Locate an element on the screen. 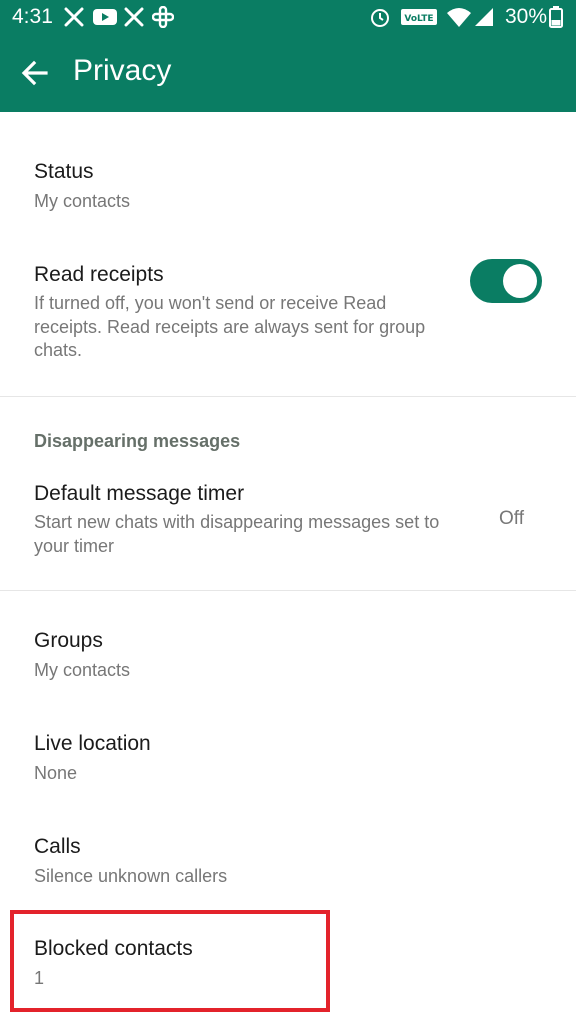 This screenshot has width=576, height=1024. status-title: Status is located at coordinates (64, 171).